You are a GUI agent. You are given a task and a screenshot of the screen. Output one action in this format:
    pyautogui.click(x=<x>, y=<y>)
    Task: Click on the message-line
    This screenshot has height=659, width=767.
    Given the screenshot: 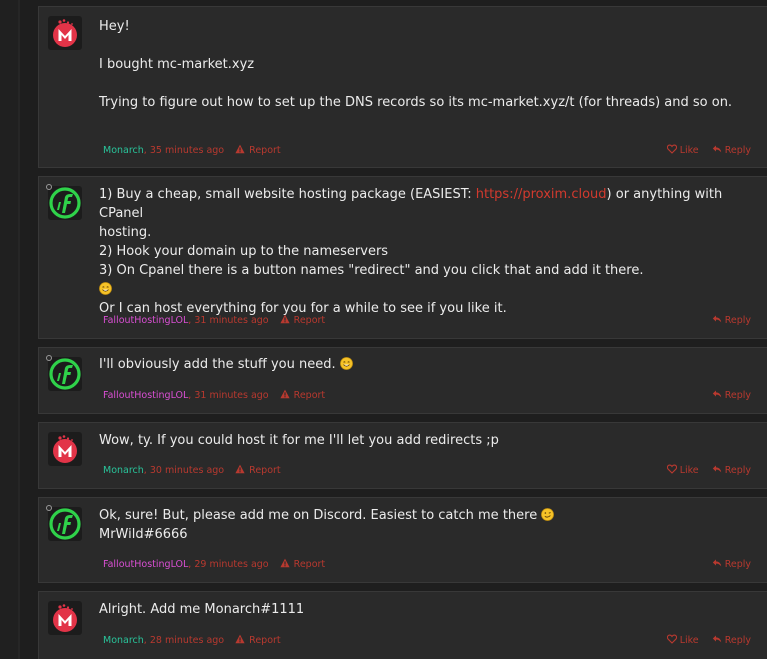 What is the action you would take?
    pyautogui.click(x=426, y=289)
    